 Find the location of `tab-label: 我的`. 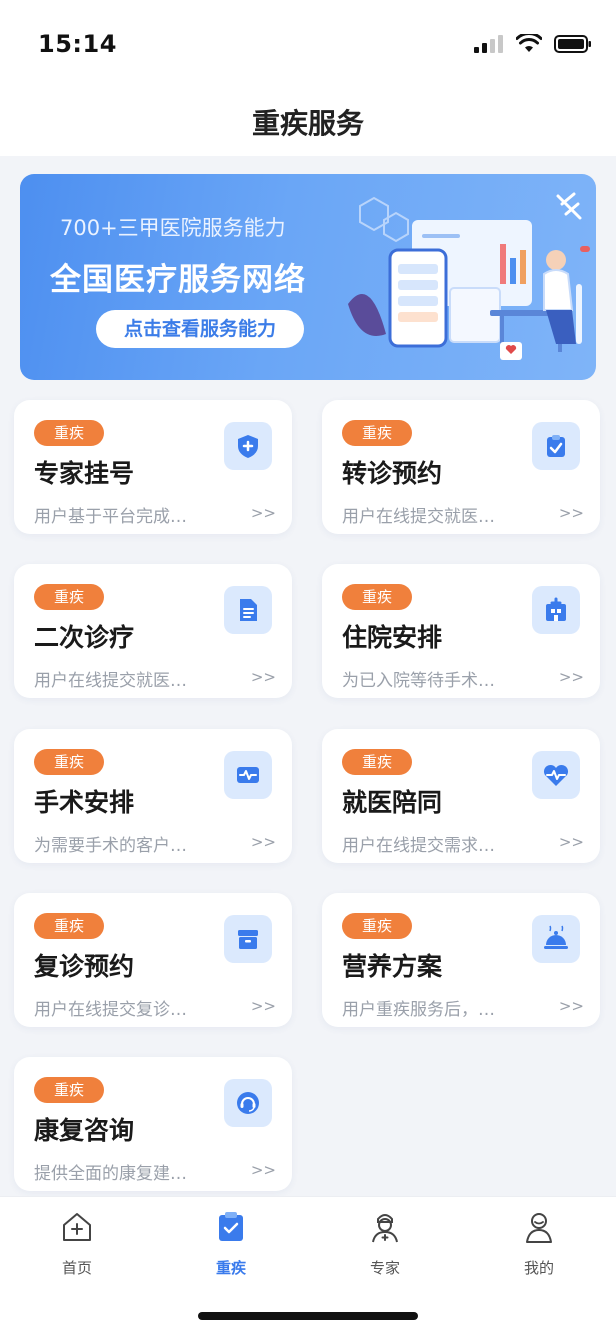

tab-label: 我的 is located at coordinates (538, 1268).